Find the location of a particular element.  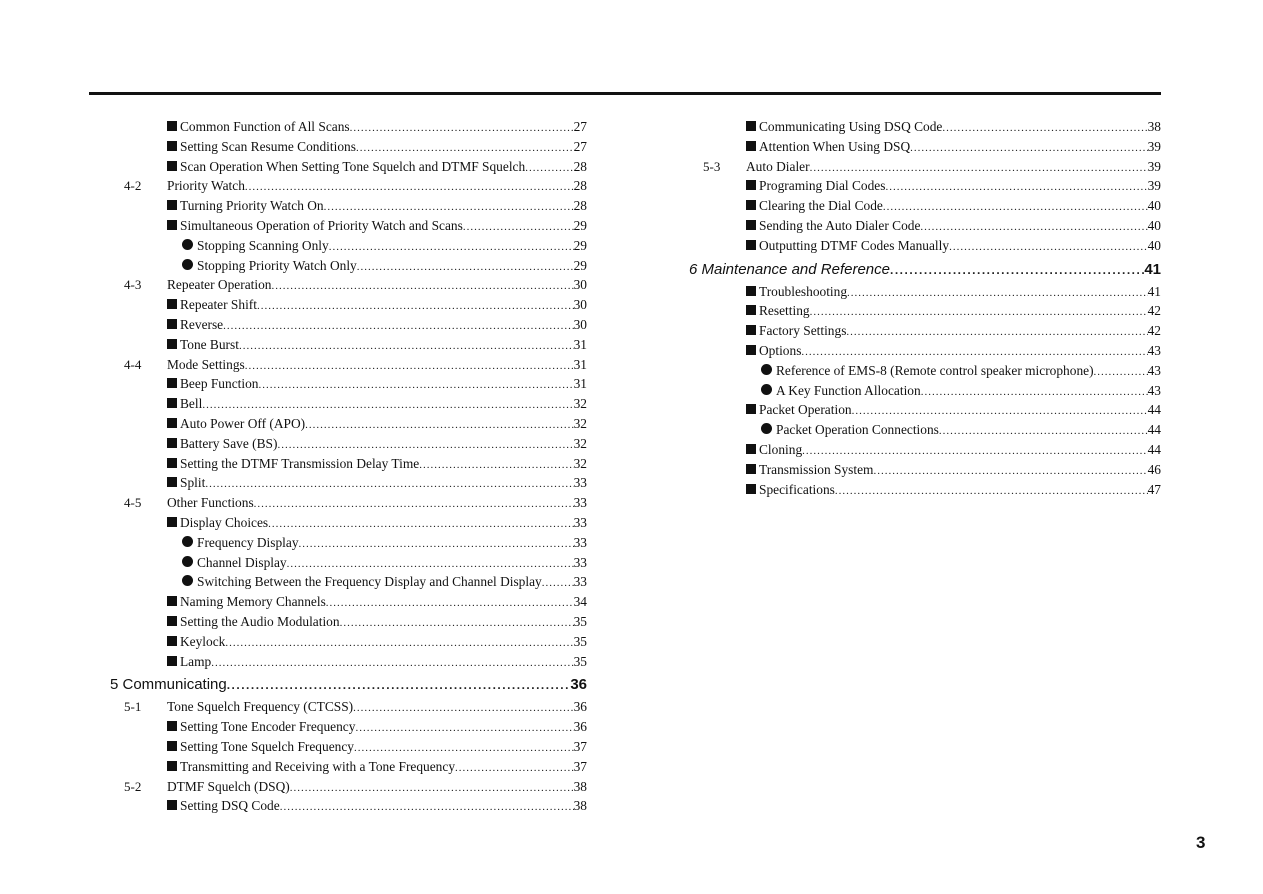

entry-text: Auto Power Off (APO) 32 is located at coordinates (377, 425).